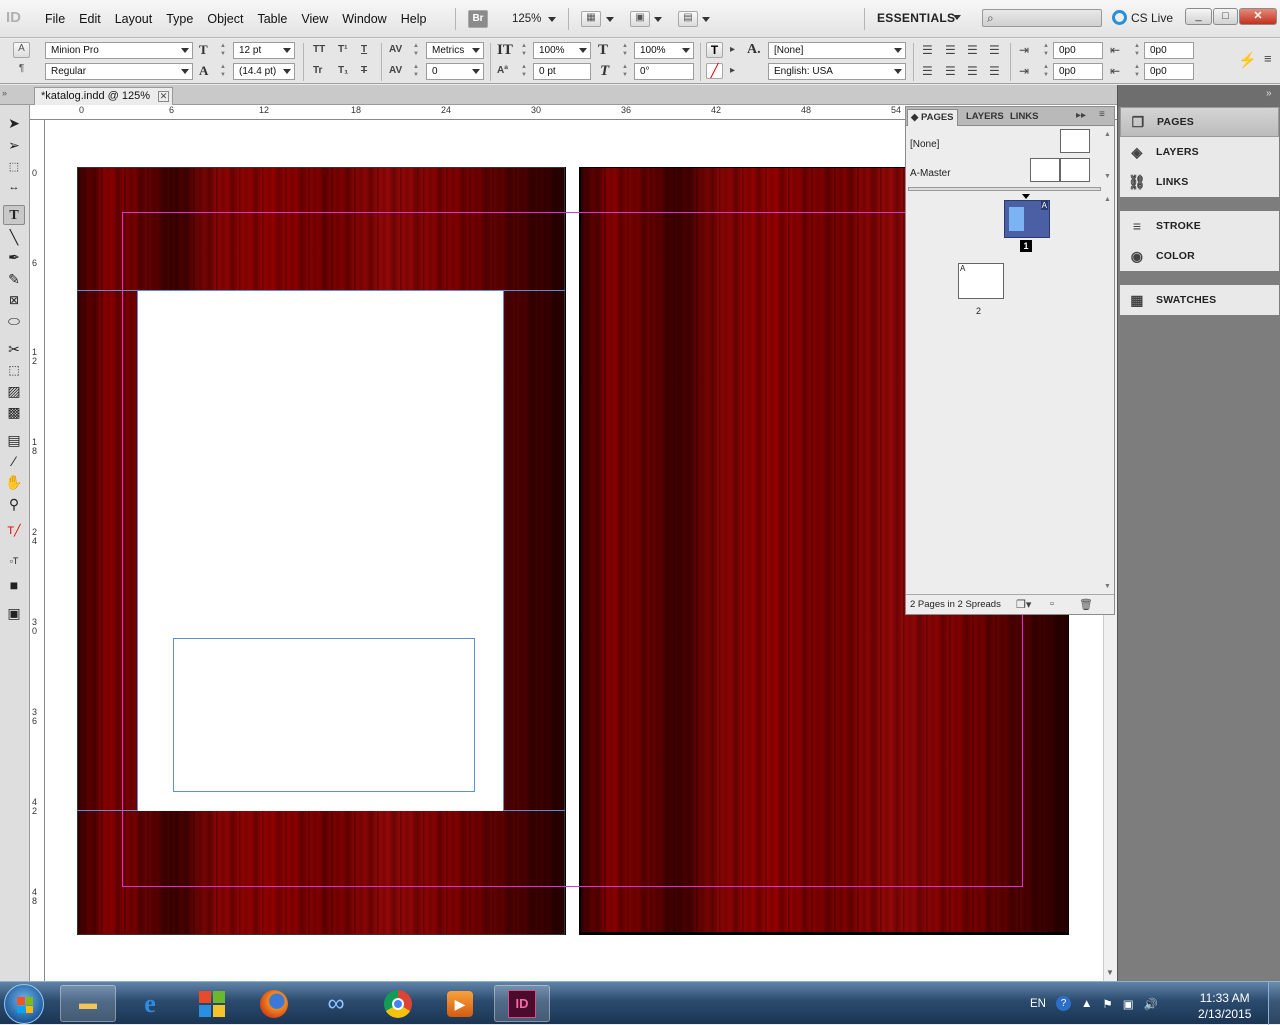  I want to click on close-window-button: ✕, so click(1258, 16).